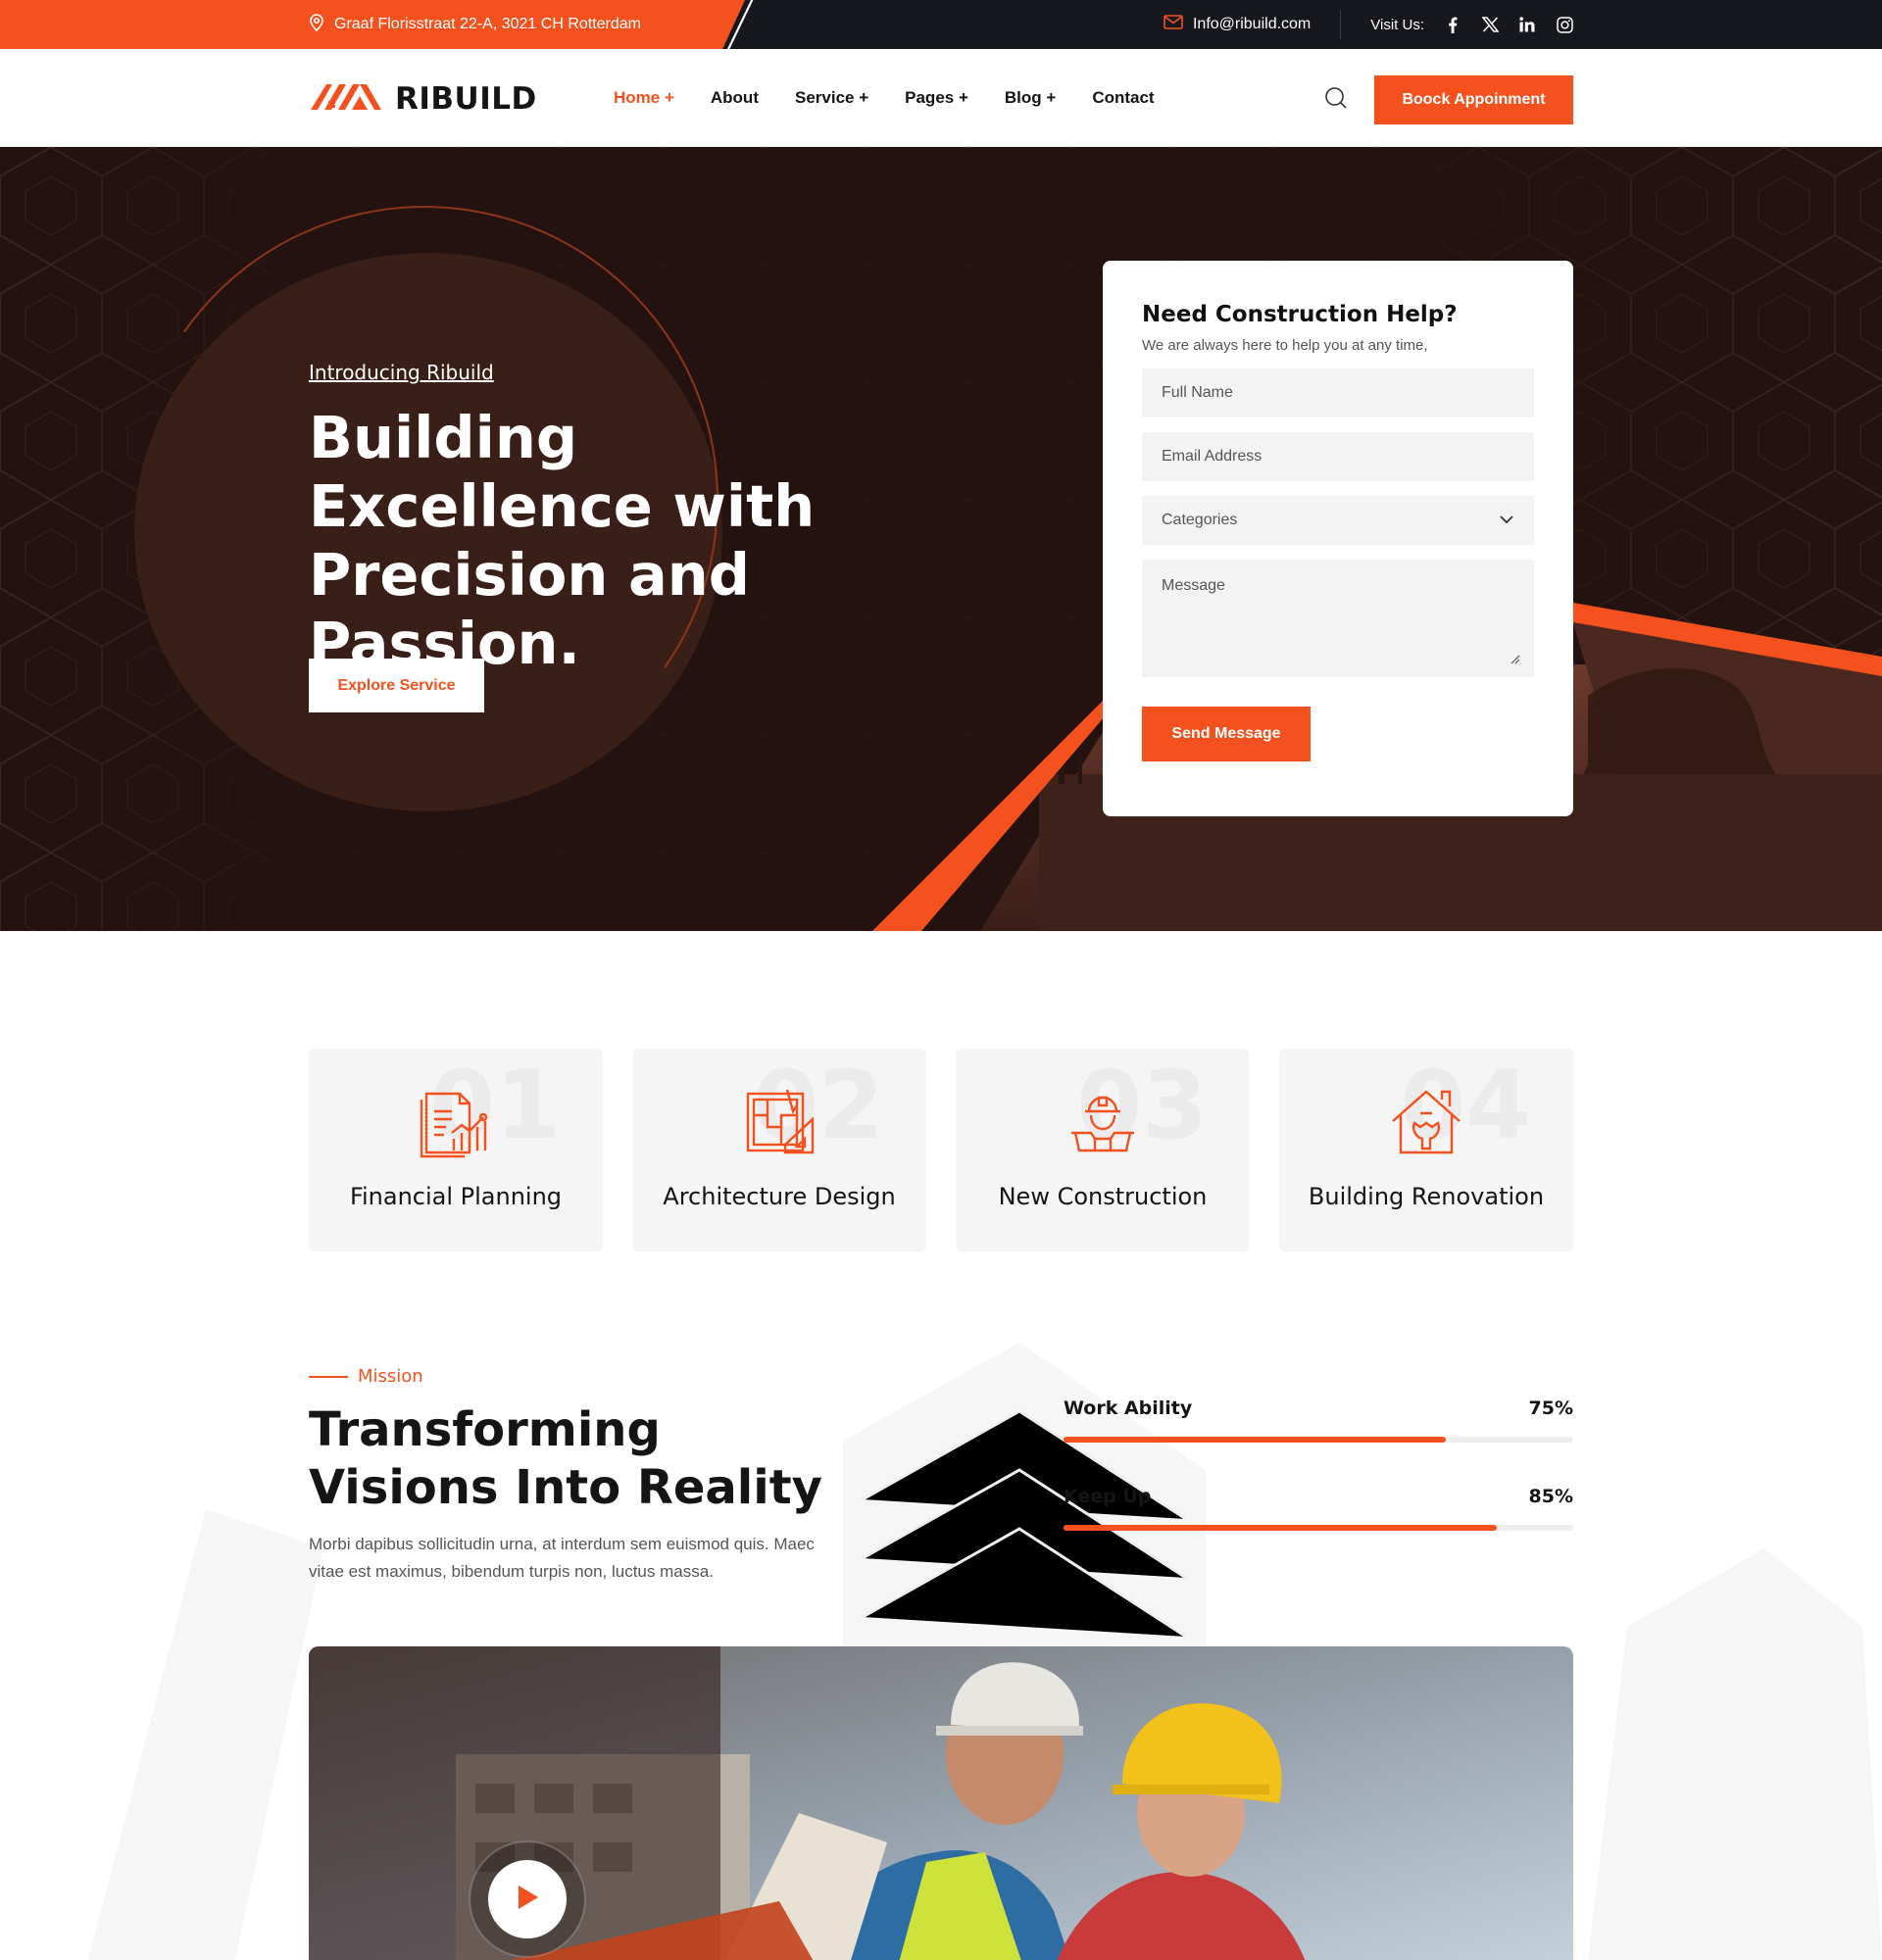 Image resolution: width=1882 pixels, height=1960 pixels. What do you see at coordinates (735, 98) in the screenshot?
I see `nav-about: About` at bounding box center [735, 98].